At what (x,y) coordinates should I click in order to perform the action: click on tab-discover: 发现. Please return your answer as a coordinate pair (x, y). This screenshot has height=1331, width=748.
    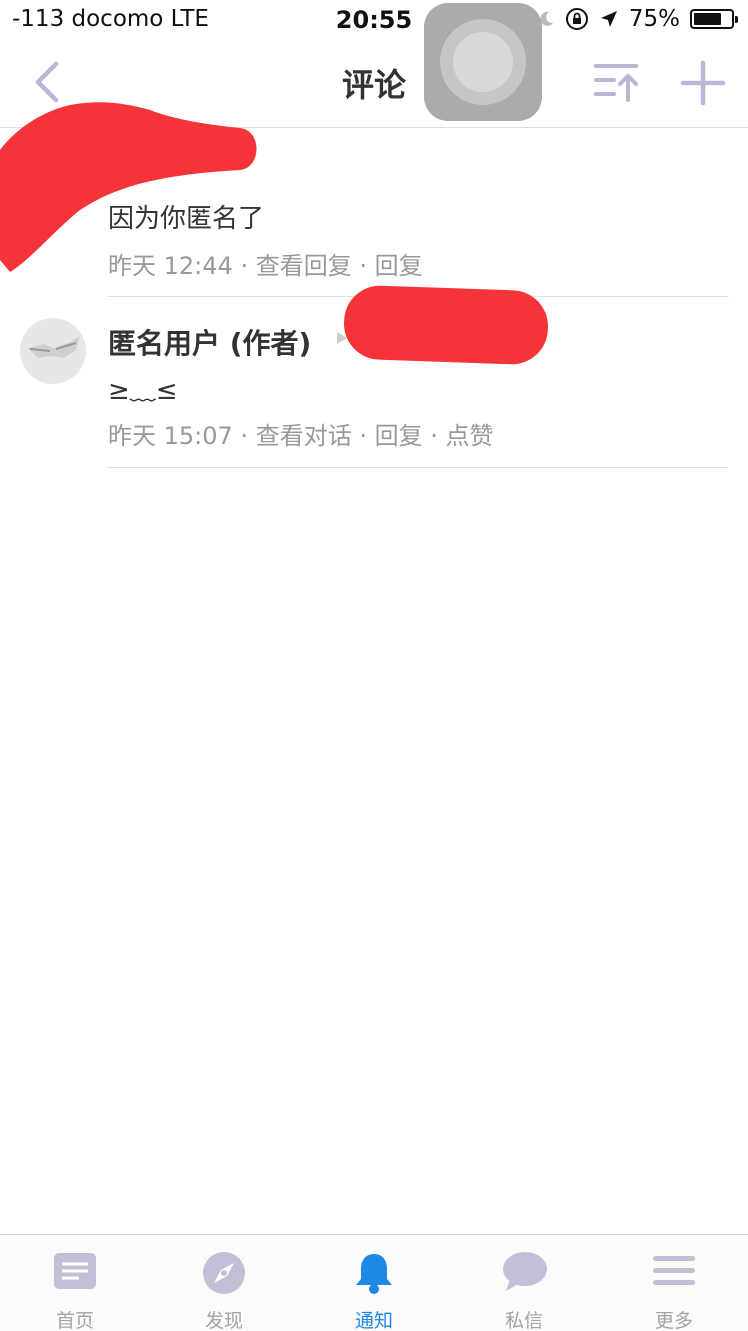
    Looking at the image, I should click on (224, 1283).